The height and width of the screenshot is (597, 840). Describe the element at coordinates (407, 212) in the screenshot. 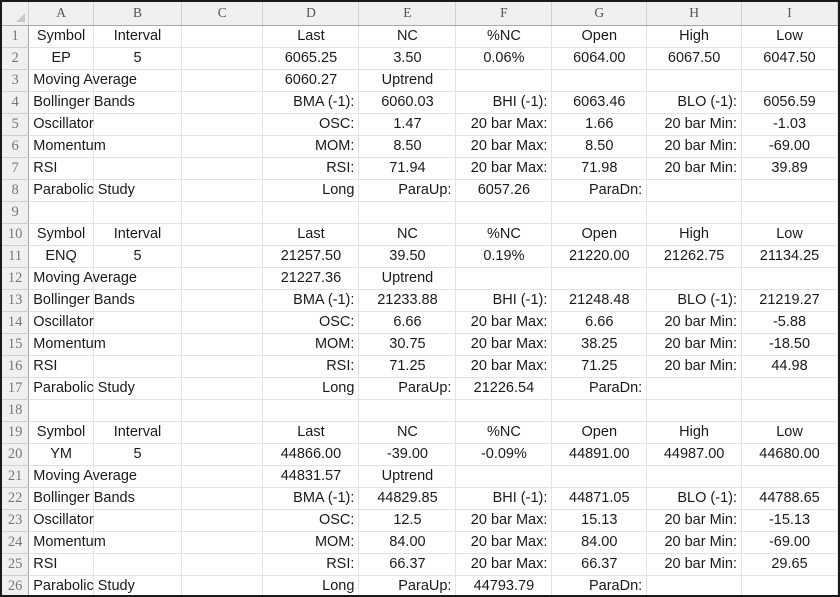

I see `cell-E9` at that location.